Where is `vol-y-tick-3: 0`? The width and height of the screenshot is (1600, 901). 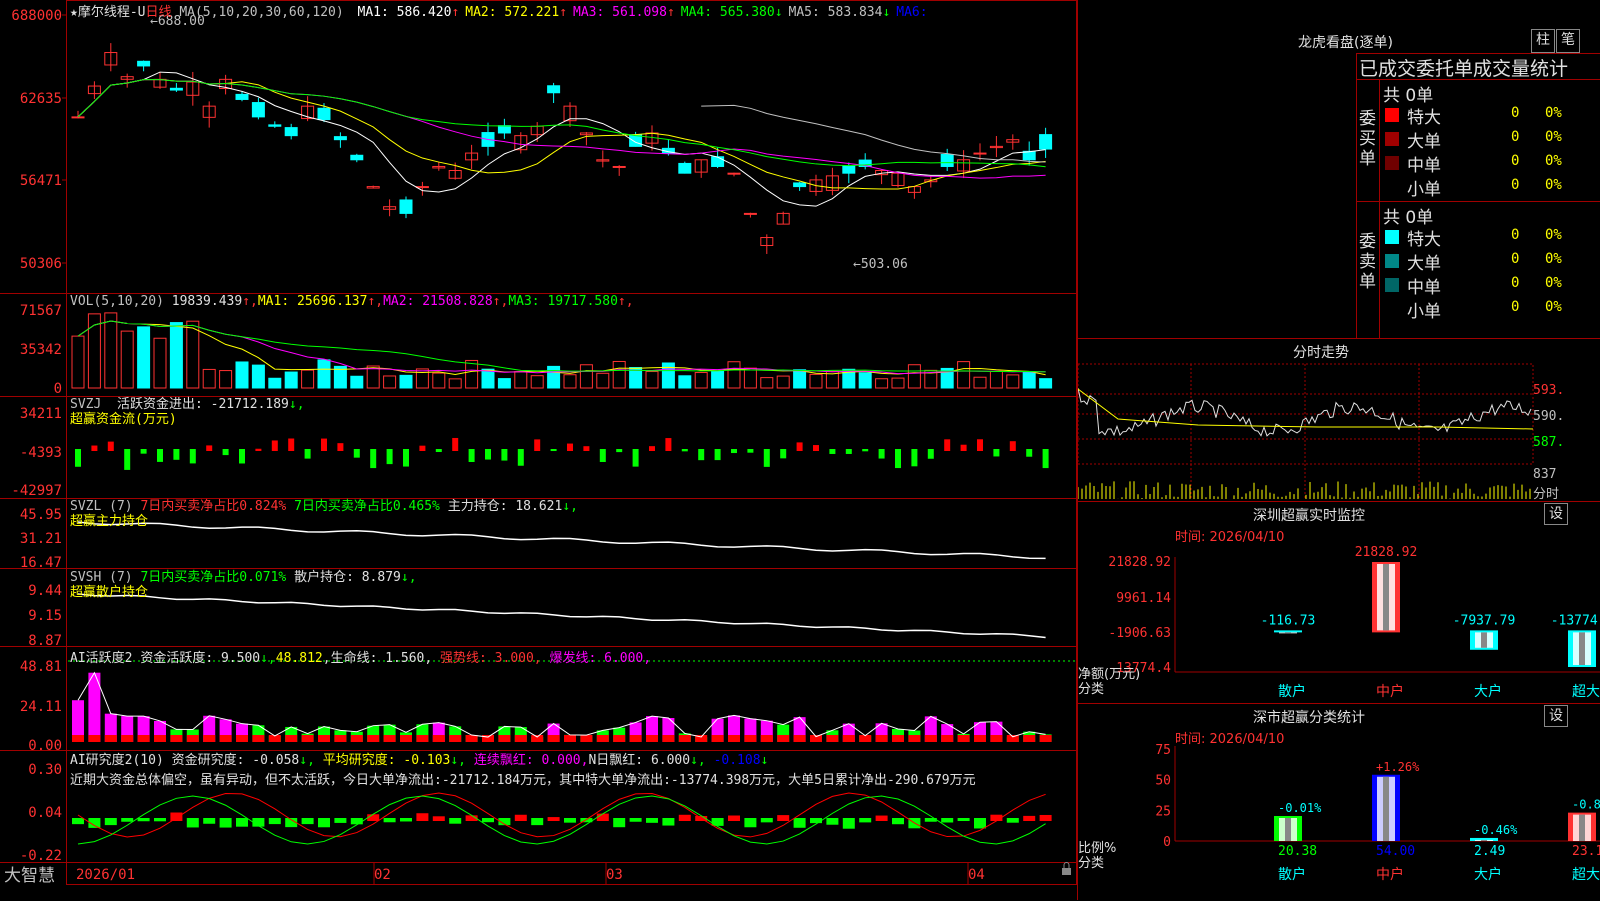
vol-y-tick-3: 0 is located at coordinates (58, 389).